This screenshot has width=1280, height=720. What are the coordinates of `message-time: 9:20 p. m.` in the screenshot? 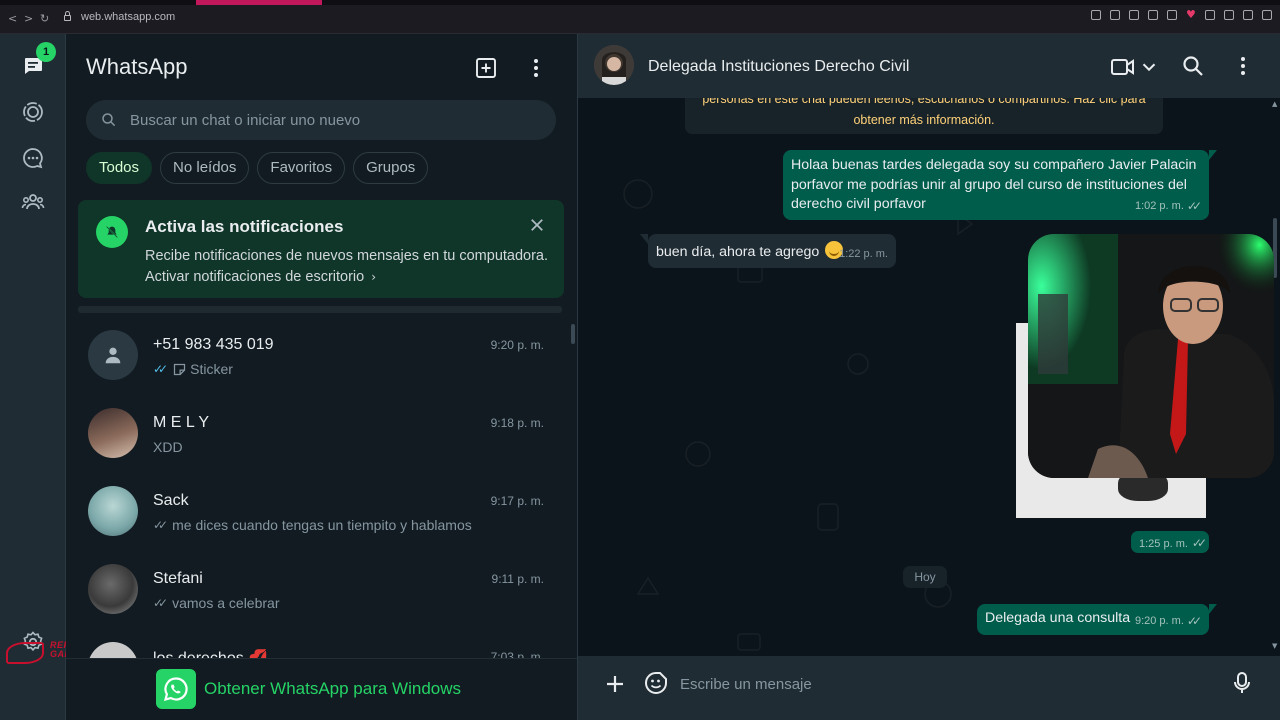 It's located at (1159, 620).